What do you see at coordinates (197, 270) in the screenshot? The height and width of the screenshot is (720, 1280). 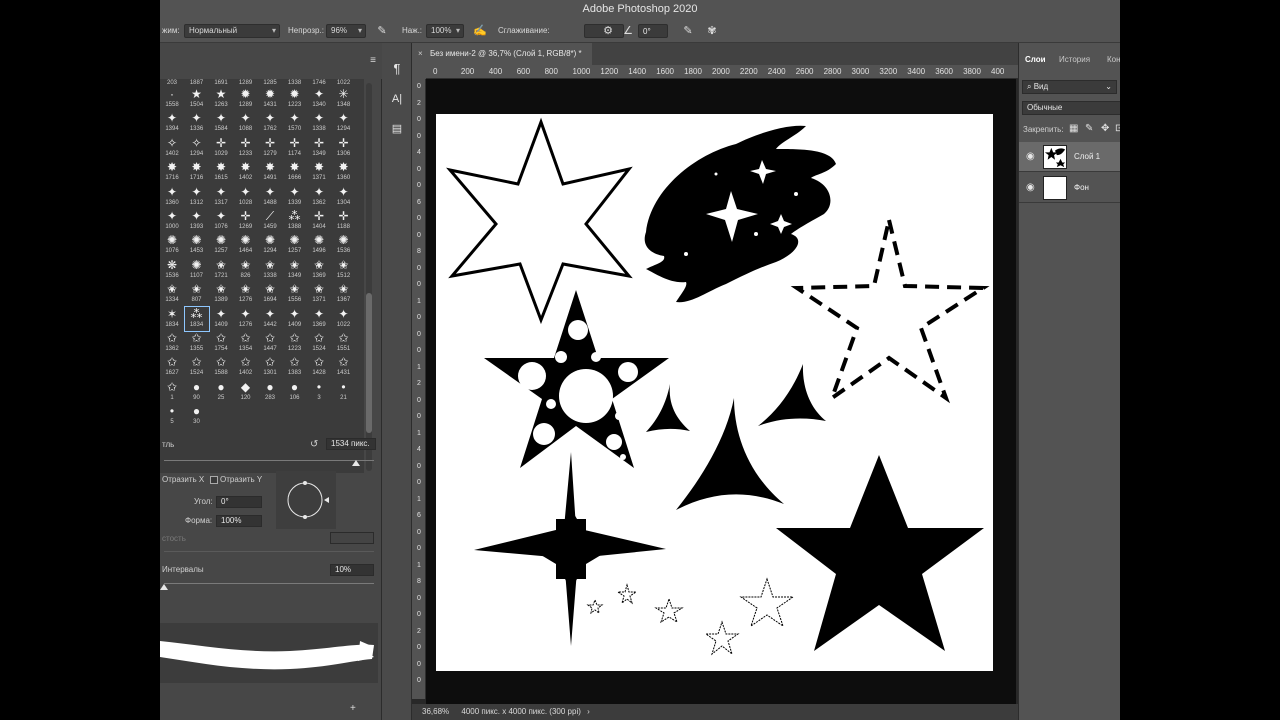 I see `brush-preset: ✺ 1107` at bounding box center [197, 270].